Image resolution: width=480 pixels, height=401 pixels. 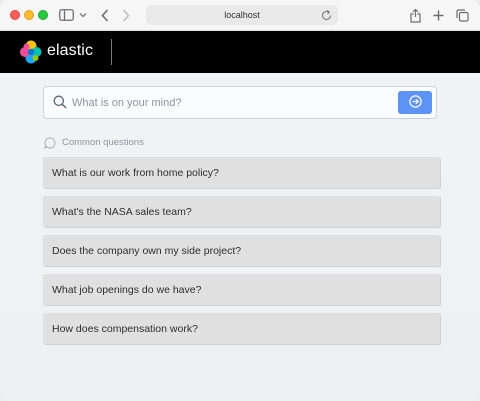 What do you see at coordinates (103, 142) in the screenshot?
I see `common-questions-label: Common questions` at bounding box center [103, 142].